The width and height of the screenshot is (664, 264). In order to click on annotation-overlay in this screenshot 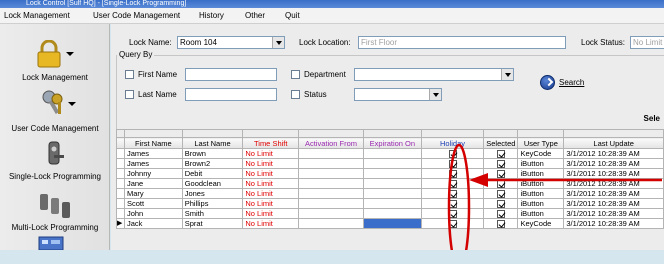, I will do `click(554, 203)`.